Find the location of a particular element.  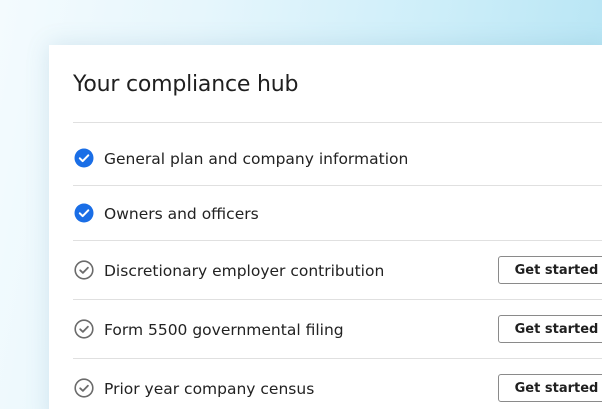

list-item-general-plan: General plan and company information is located at coordinates (337, 154).